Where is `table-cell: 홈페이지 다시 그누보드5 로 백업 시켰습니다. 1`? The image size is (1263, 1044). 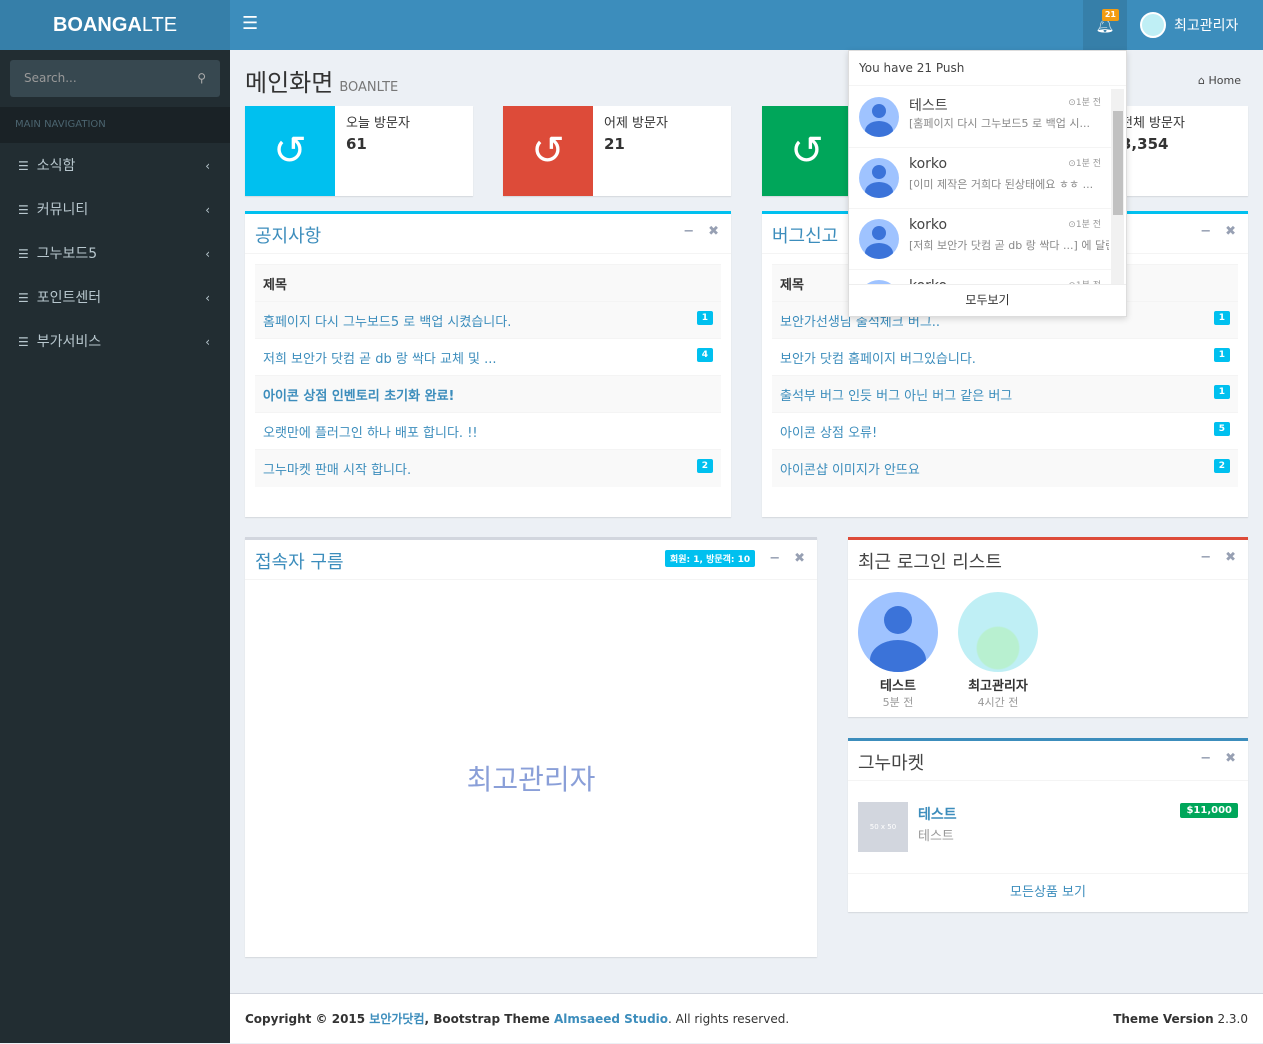 table-cell: 홈페이지 다시 그누보드5 로 백업 시켰습니다. 1 is located at coordinates (488, 320).